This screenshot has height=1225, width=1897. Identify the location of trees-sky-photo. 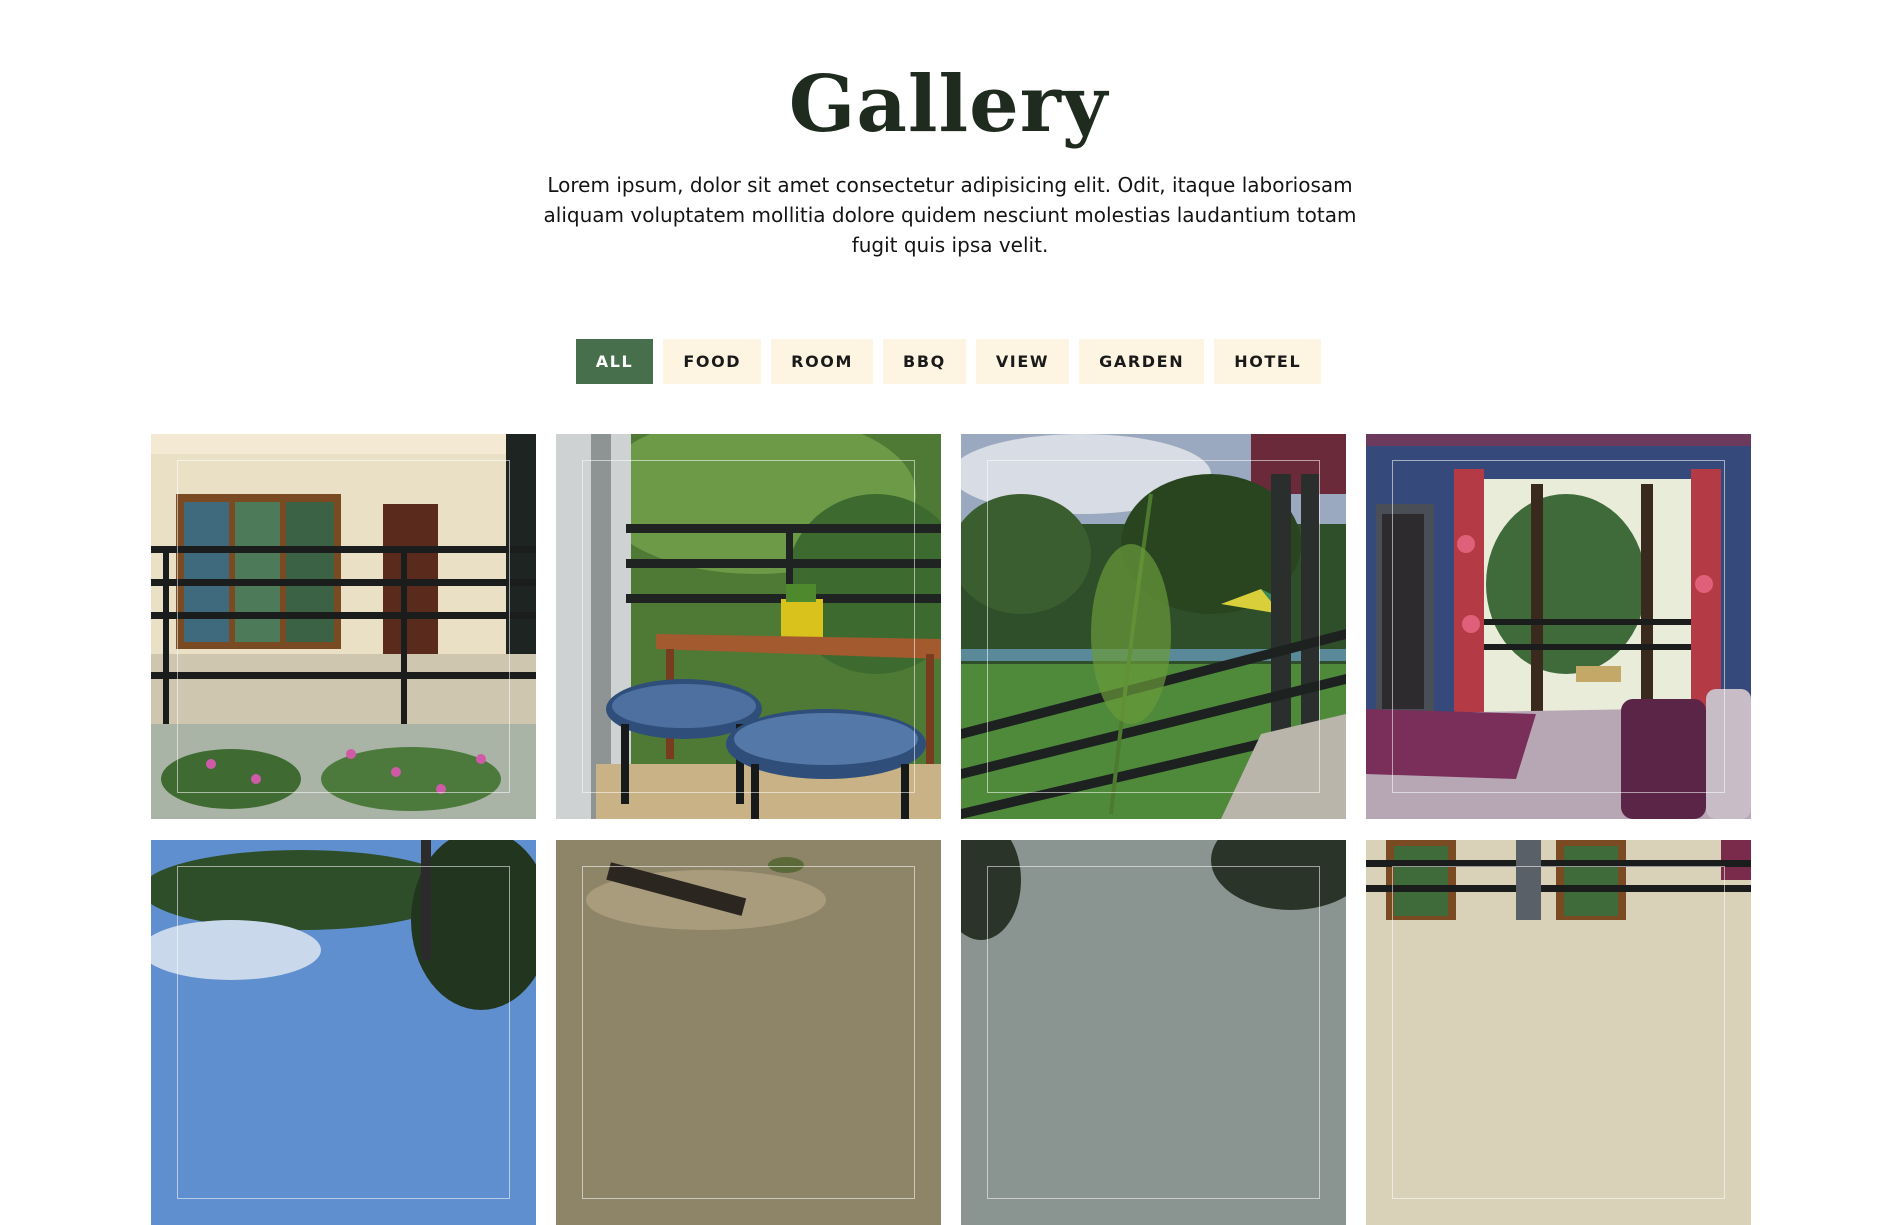
(343, 1032).